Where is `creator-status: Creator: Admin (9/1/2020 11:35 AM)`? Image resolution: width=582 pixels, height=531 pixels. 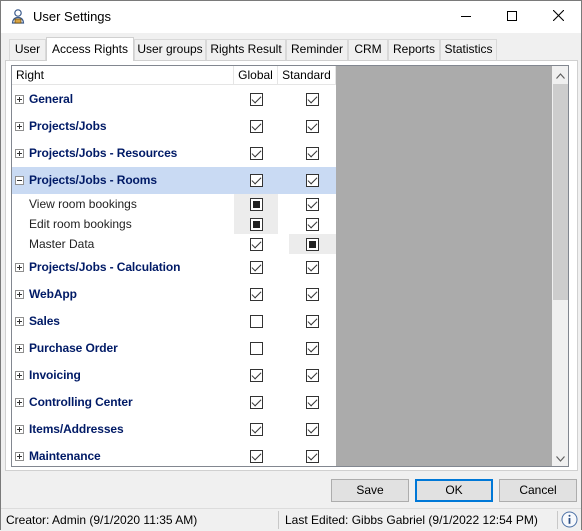
creator-status: Creator: Admin (9/1/2020 11:35 AM) is located at coordinates (102, 520).